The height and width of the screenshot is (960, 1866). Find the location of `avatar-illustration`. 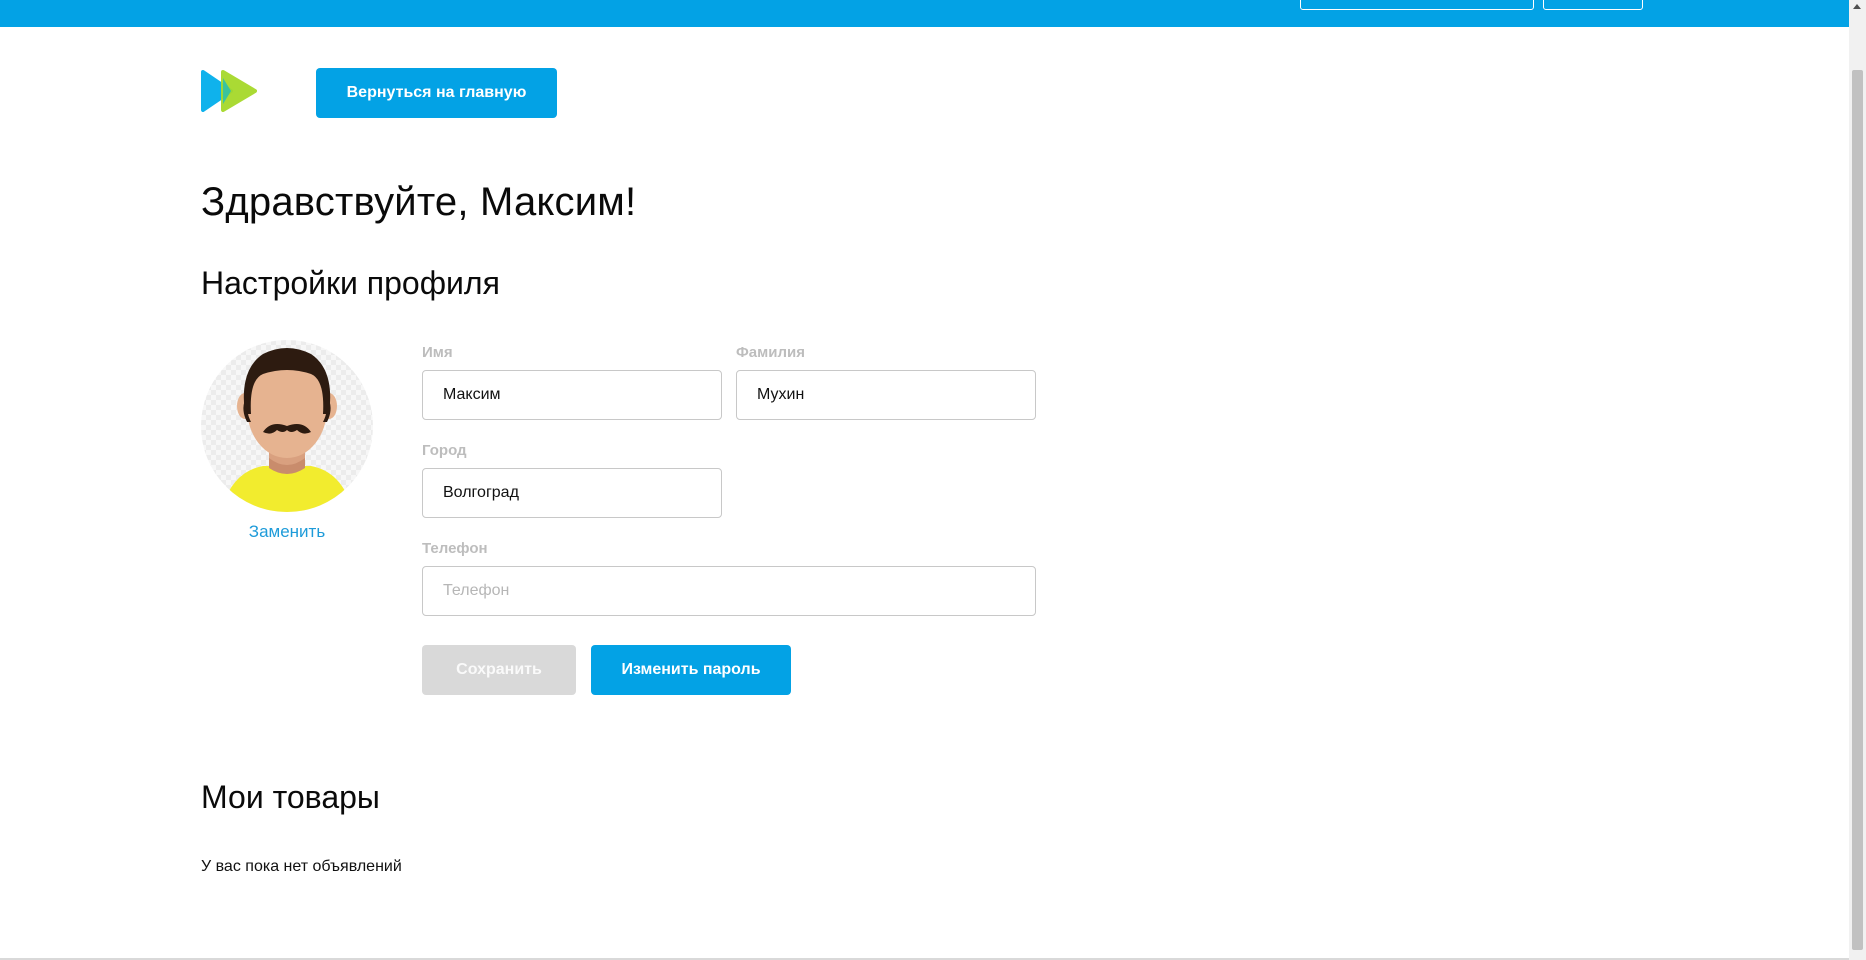

avatar-illustration is located at coordinates (287, 426).